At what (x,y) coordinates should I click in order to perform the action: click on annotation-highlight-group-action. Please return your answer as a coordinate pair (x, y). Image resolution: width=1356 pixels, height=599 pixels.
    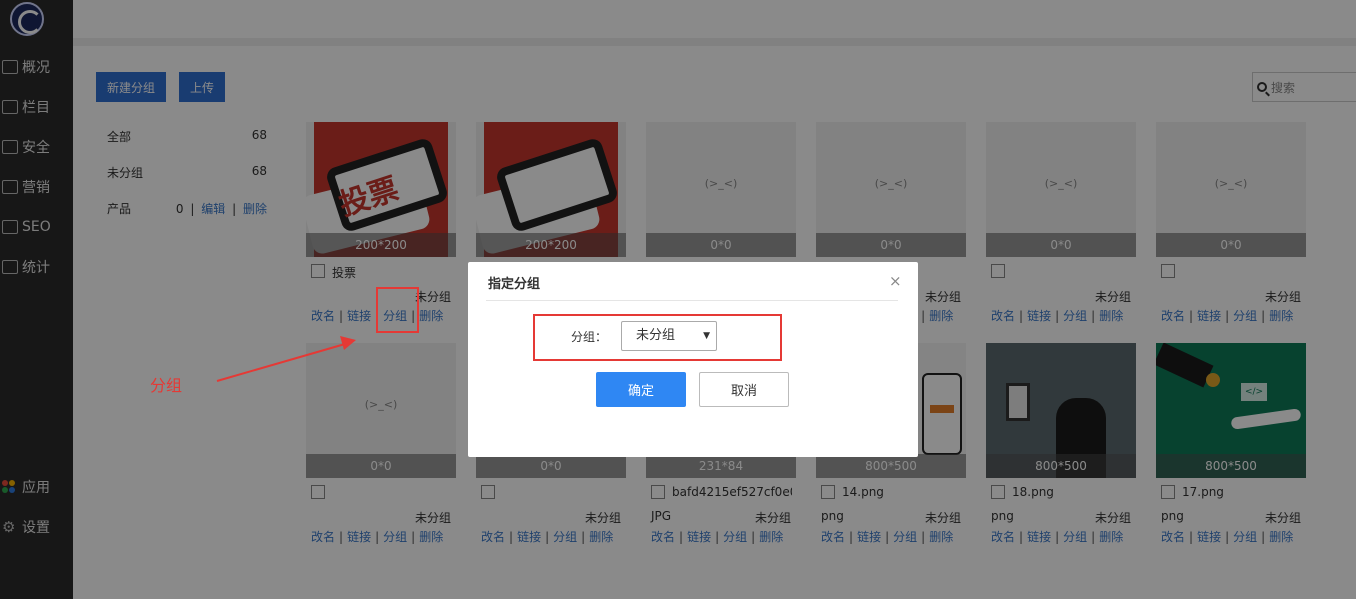
    Looking at the image, I should click on (397, 310).